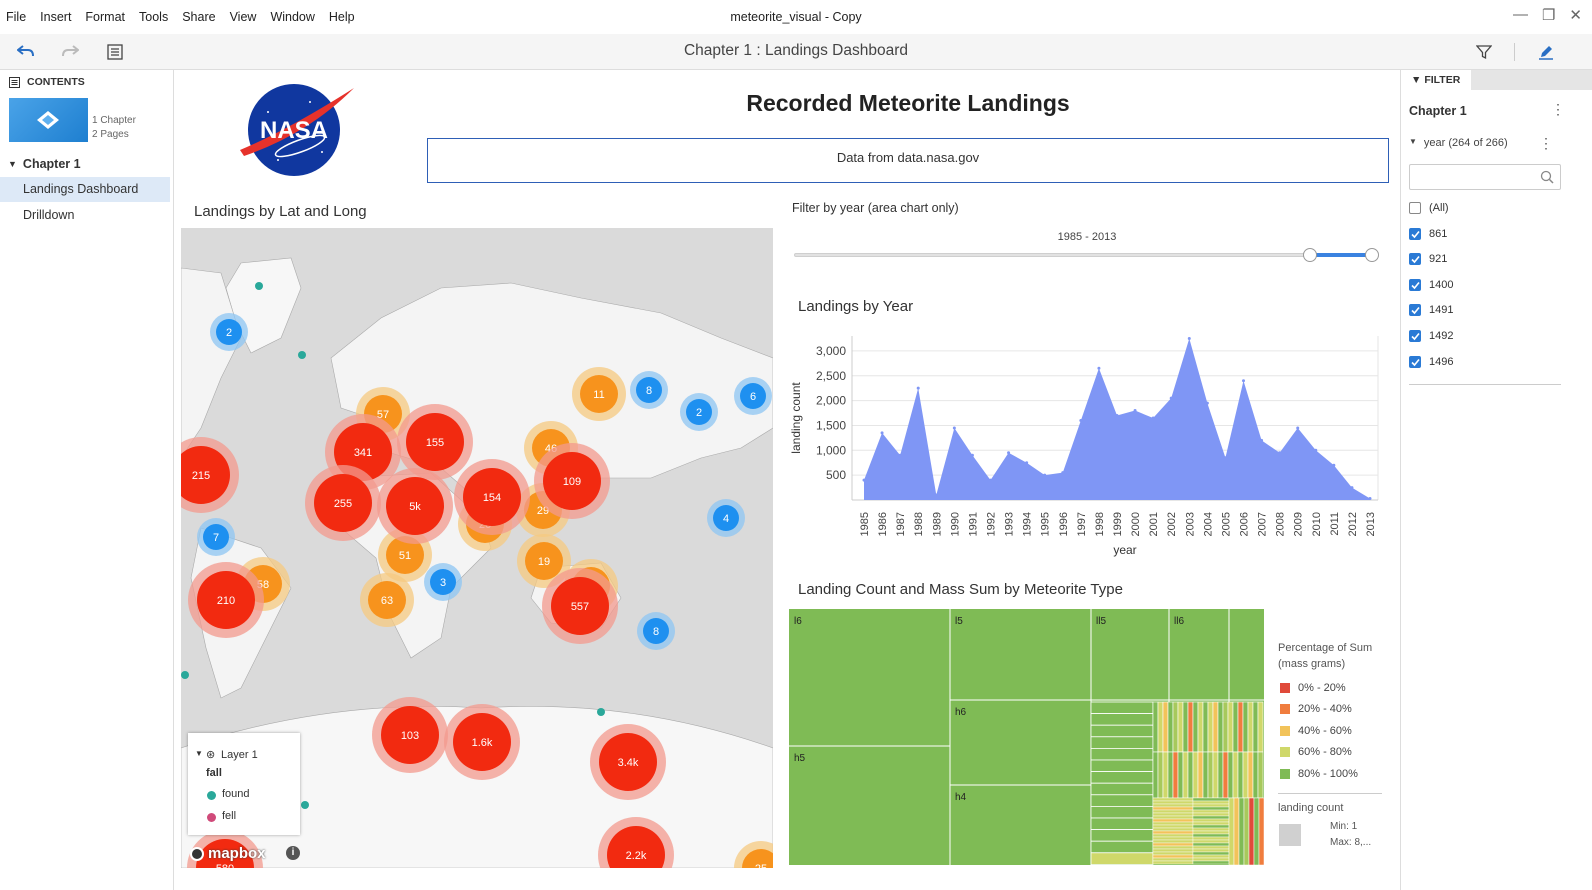  I want to click on map-cluster-red: 154, so click(492, 497).